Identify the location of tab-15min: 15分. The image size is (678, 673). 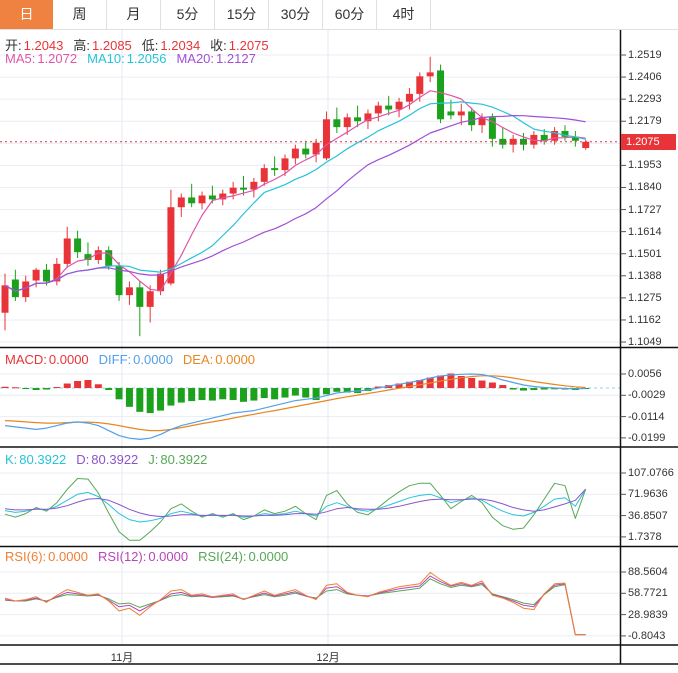
(242, 14).